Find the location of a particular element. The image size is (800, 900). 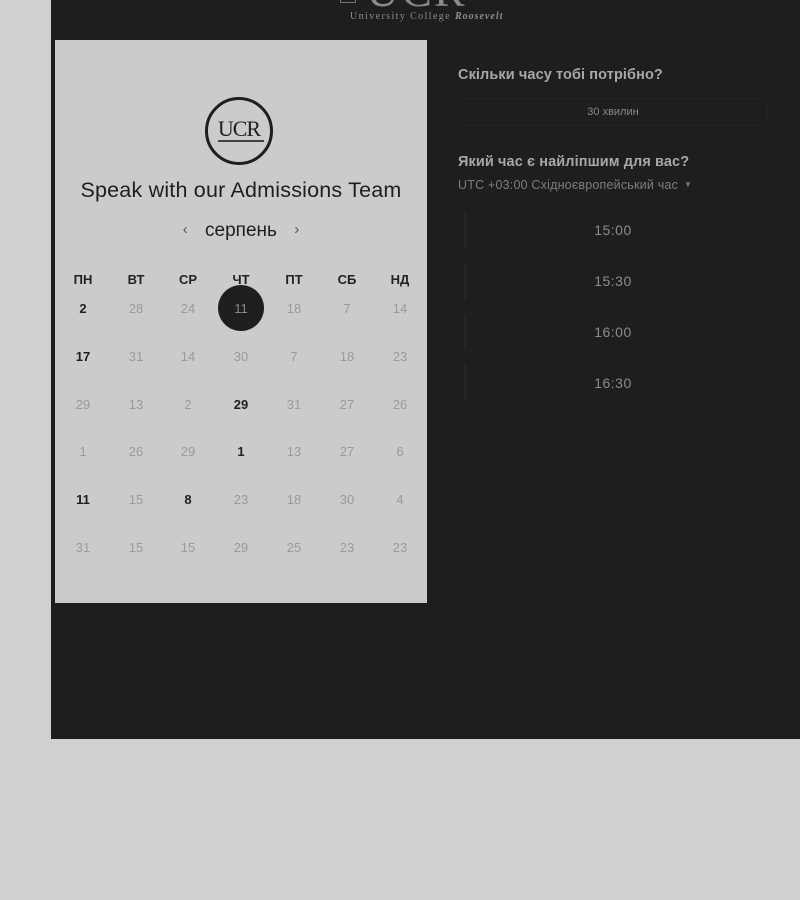

time-slot: 16:00 is located at coordinates (612, 332).